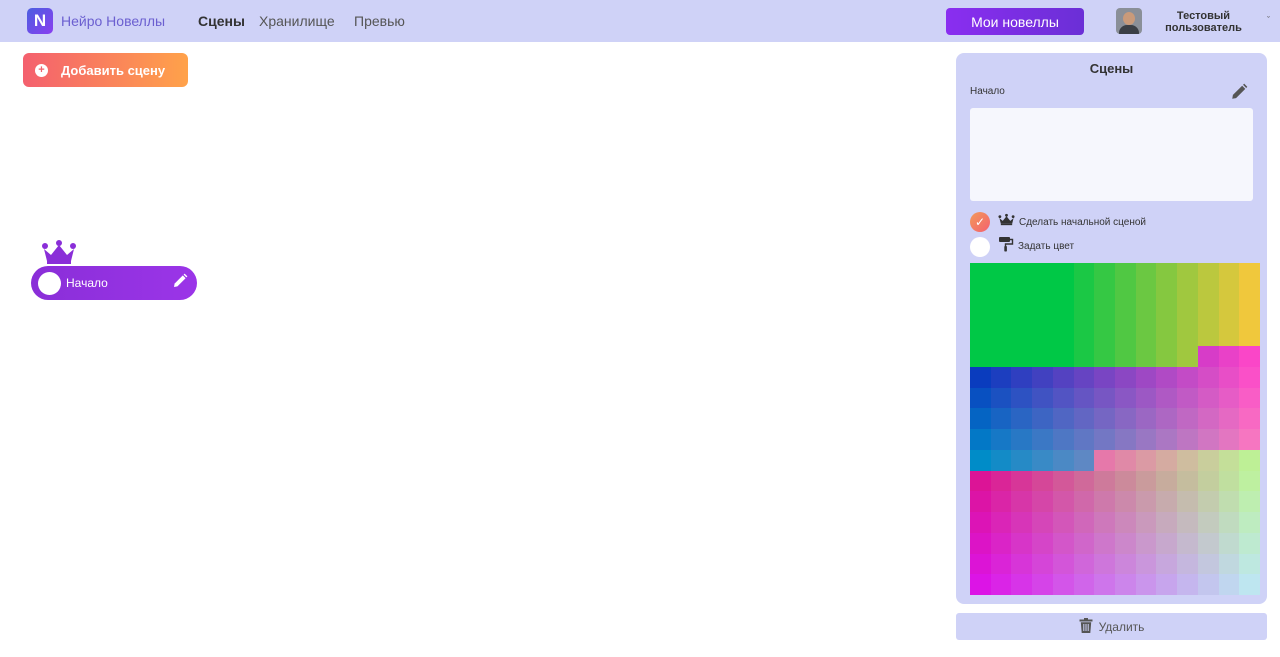 The width and height of the screenshot is (1280, 657). I want to click on app-logo: N, so click(40, 21).